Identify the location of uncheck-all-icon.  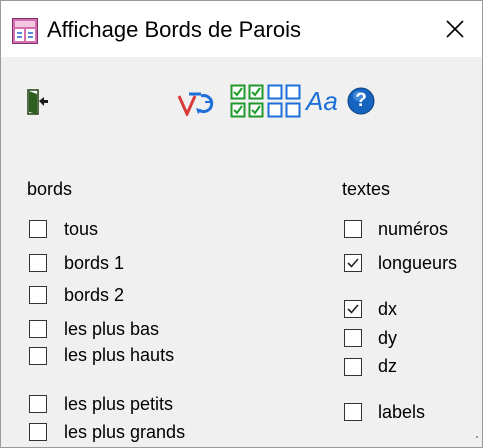
(284, 103).